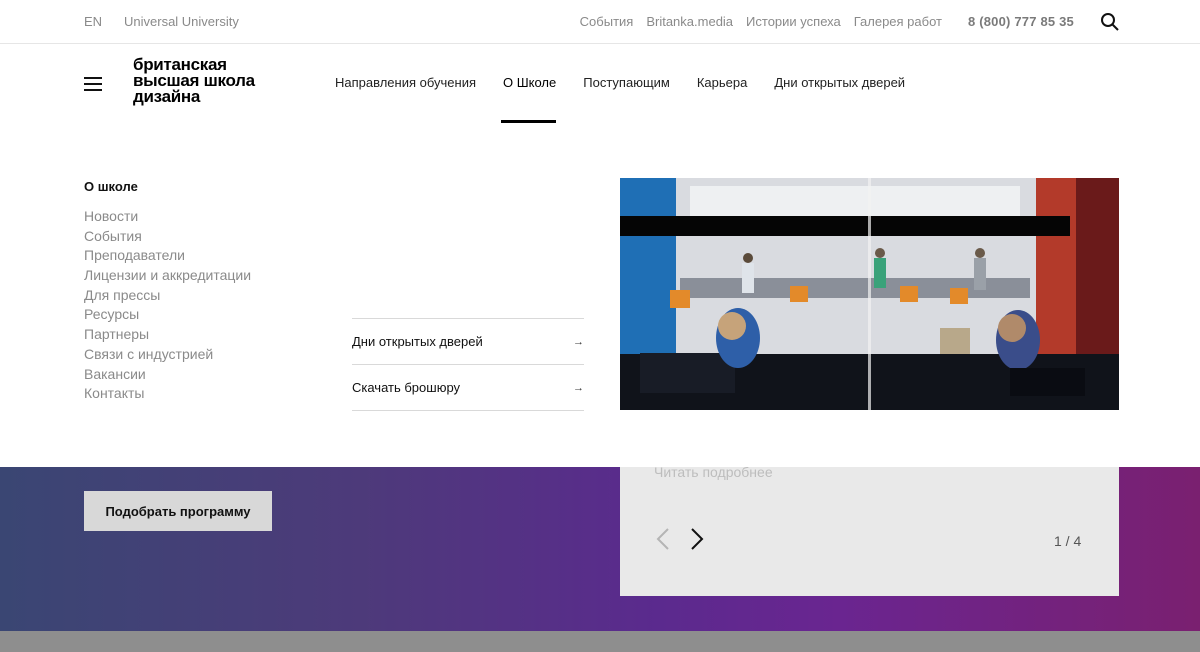  I want to click on choose-program-button: Подобрать программу, so click(178, 511).